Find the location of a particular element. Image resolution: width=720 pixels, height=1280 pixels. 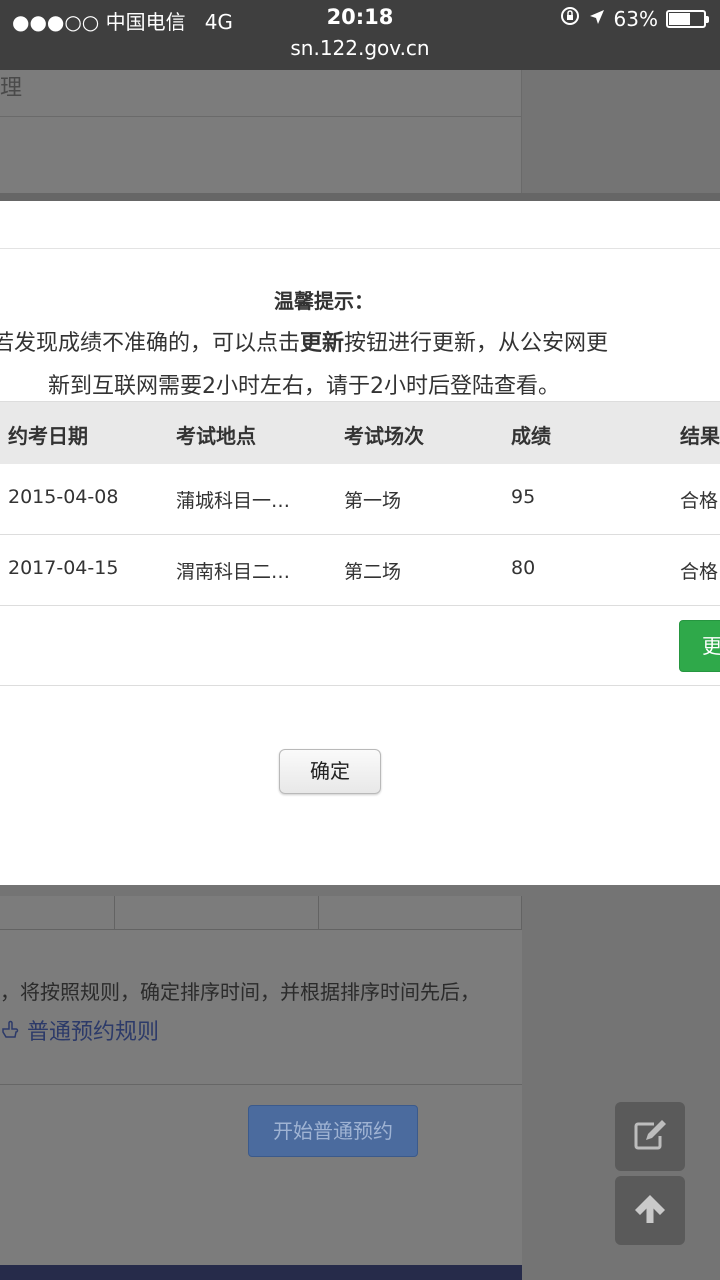

table-row: 2015-04-08 蒲城科目一… 第一场 95 合格 is located at coordinates (360, 499).